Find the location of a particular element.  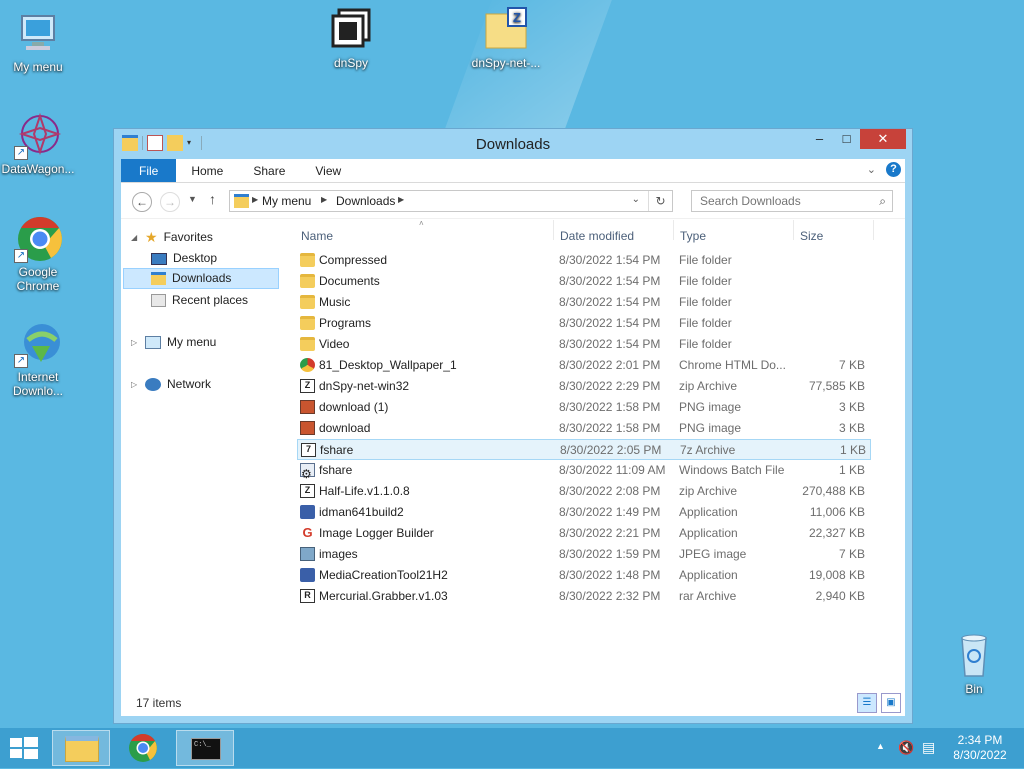

downloads-icon is located at coordinates (158, 278).